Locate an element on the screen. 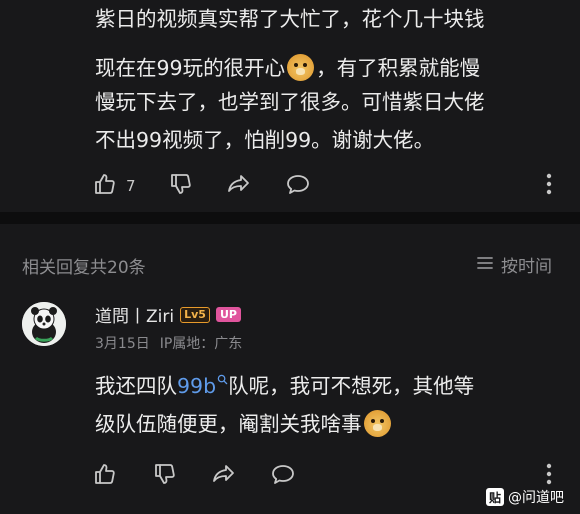 Image resolution: width=580 pixels, height=514 pixels. reply-location: IP属地：广东 is located at coordinates (201, 344).